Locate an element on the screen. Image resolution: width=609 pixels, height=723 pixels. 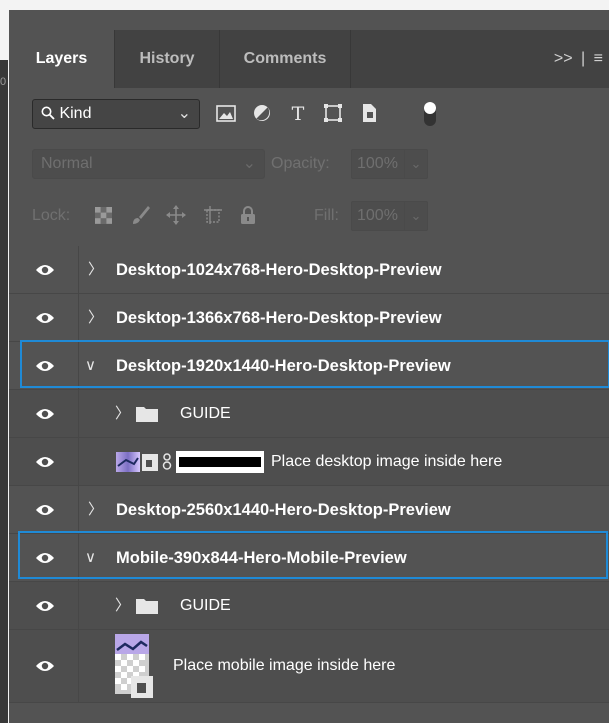
ruler-label: 0 is located at coordinates (3, 82).